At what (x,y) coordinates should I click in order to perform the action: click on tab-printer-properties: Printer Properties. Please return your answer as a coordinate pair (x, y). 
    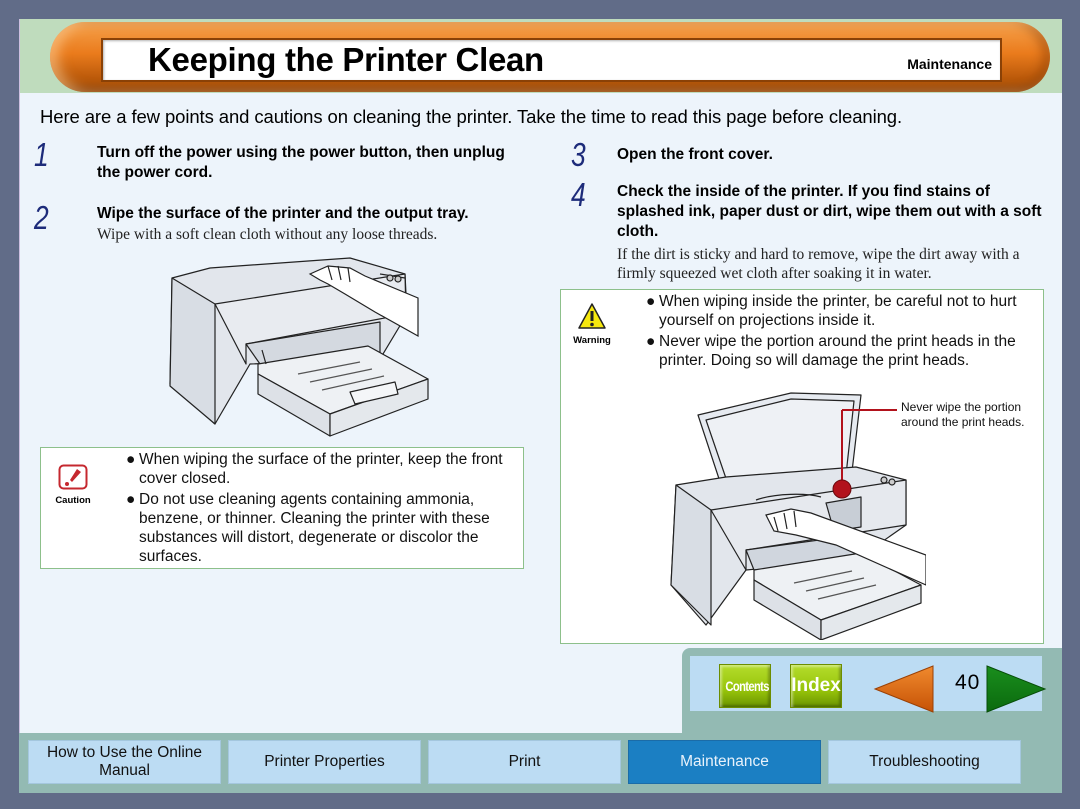
    Looking at the image, I should click on (324, 762).